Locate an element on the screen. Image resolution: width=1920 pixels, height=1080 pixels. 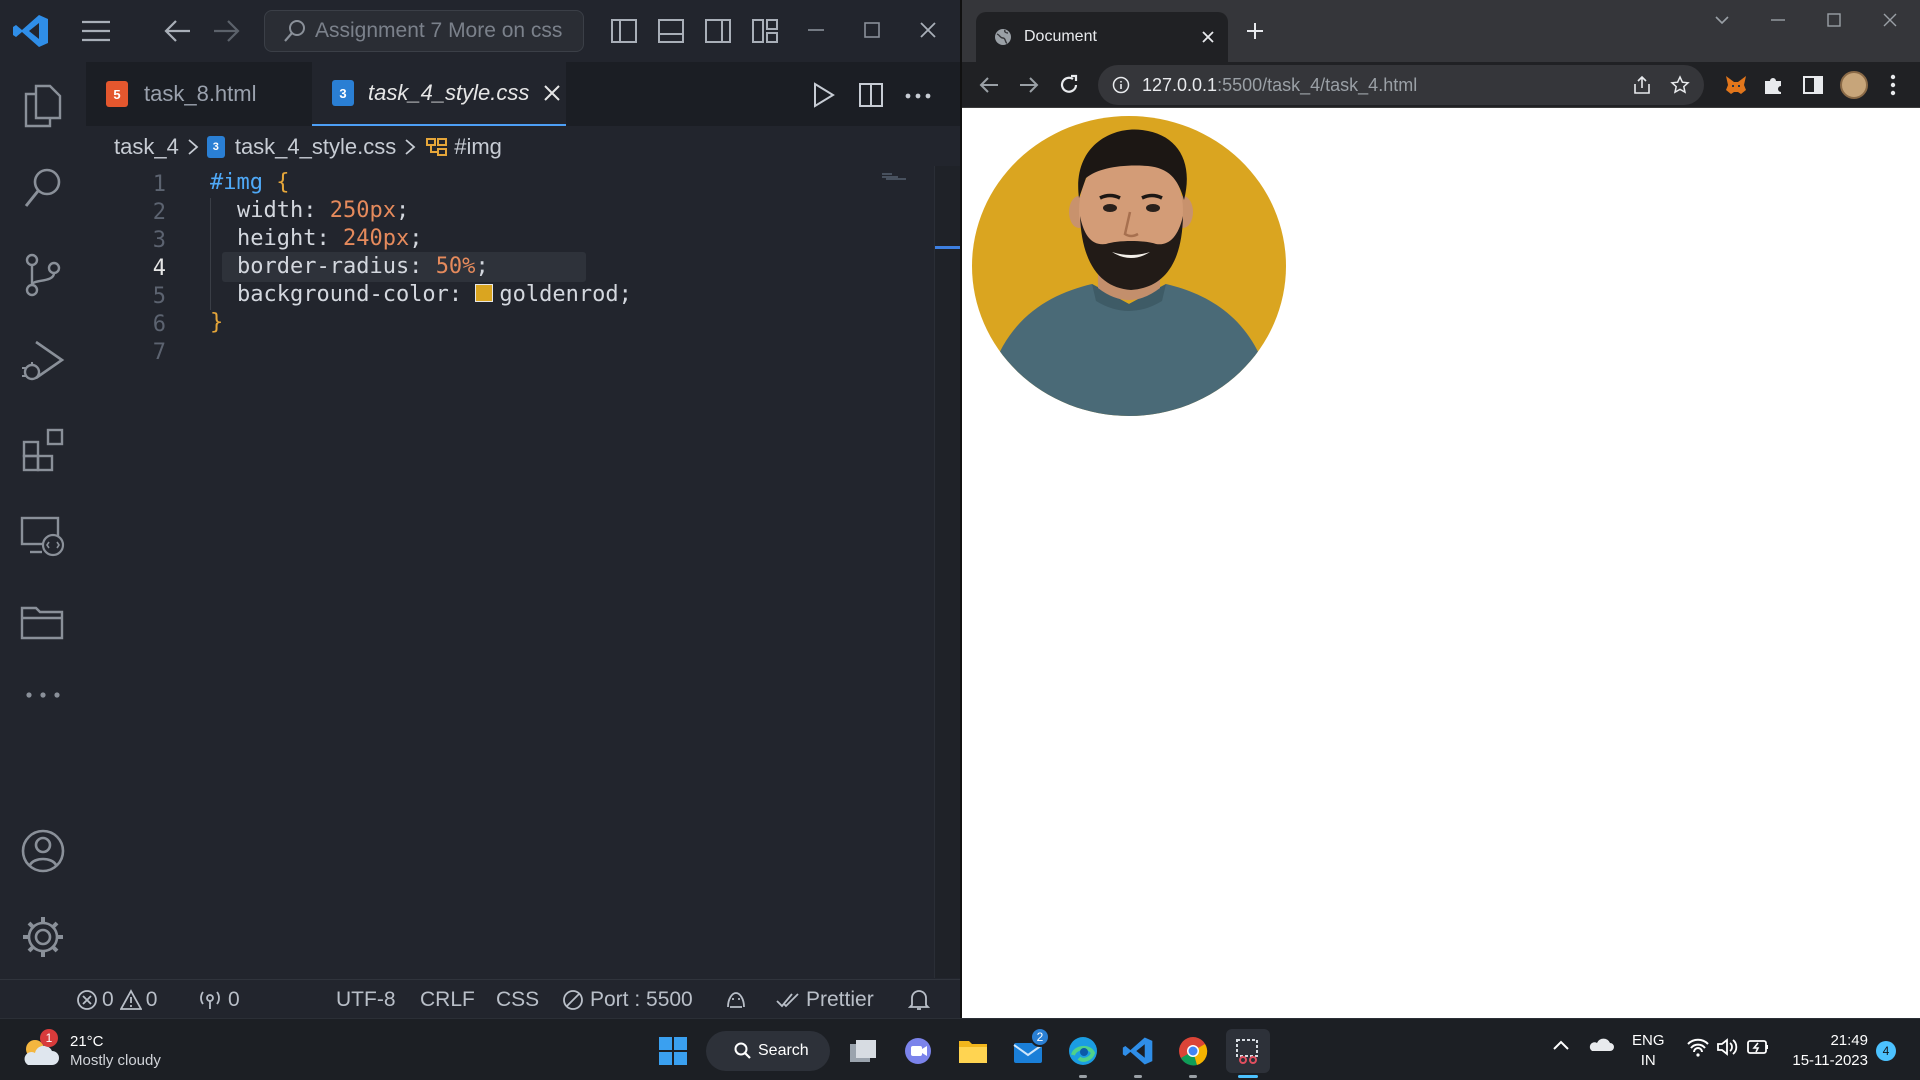
side-panel-icon is located at coordinates (1813, 85).